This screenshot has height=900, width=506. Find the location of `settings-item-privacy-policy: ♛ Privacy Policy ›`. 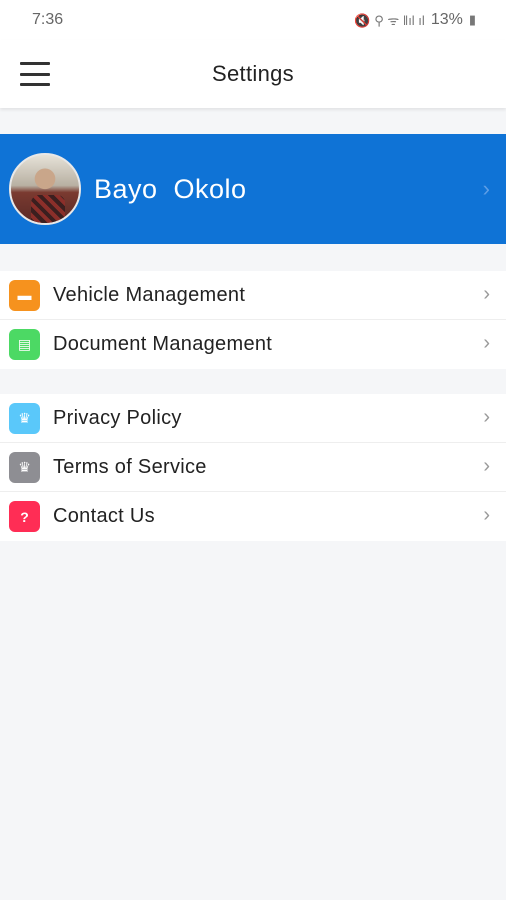

settings-item-privacy-policy: ♛ Privacy Policy › is located at coordinates (253, 418).